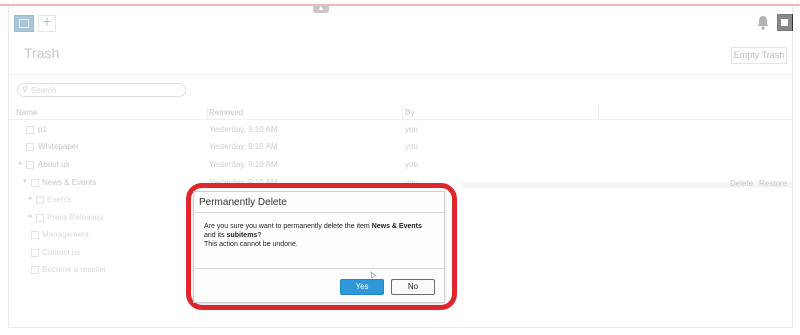 The width and height of the screenshot is (800, 335). I want to click on message-suffix: ?, so click(259, 235).